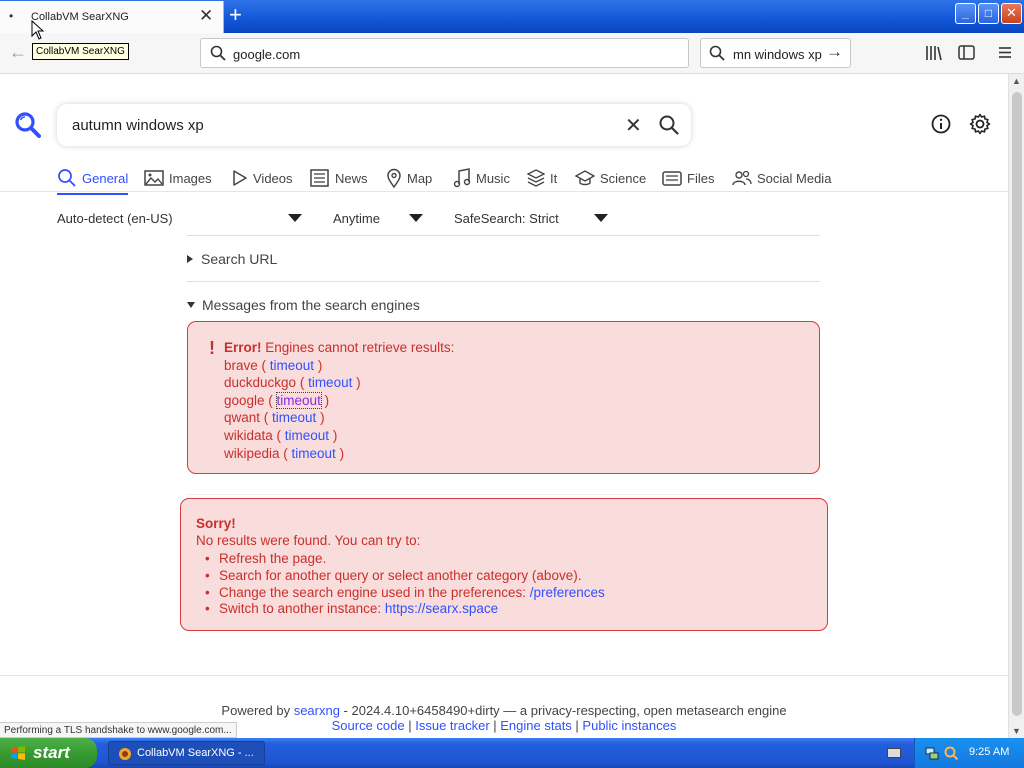 The image size is (1024, 768). Describe the element at coordinates (317, 710) in the screenshot. I see `searxng-link: searxng` at that location.